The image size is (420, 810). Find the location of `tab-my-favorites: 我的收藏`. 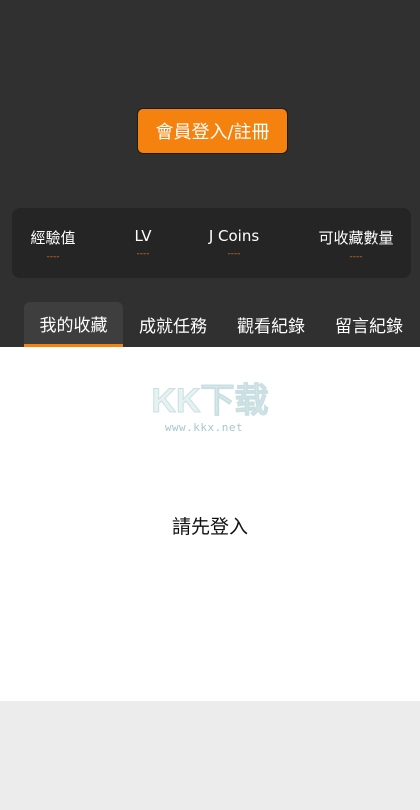

tab-my-favorites: 我的收藏 is located at coordinates (73, 324).